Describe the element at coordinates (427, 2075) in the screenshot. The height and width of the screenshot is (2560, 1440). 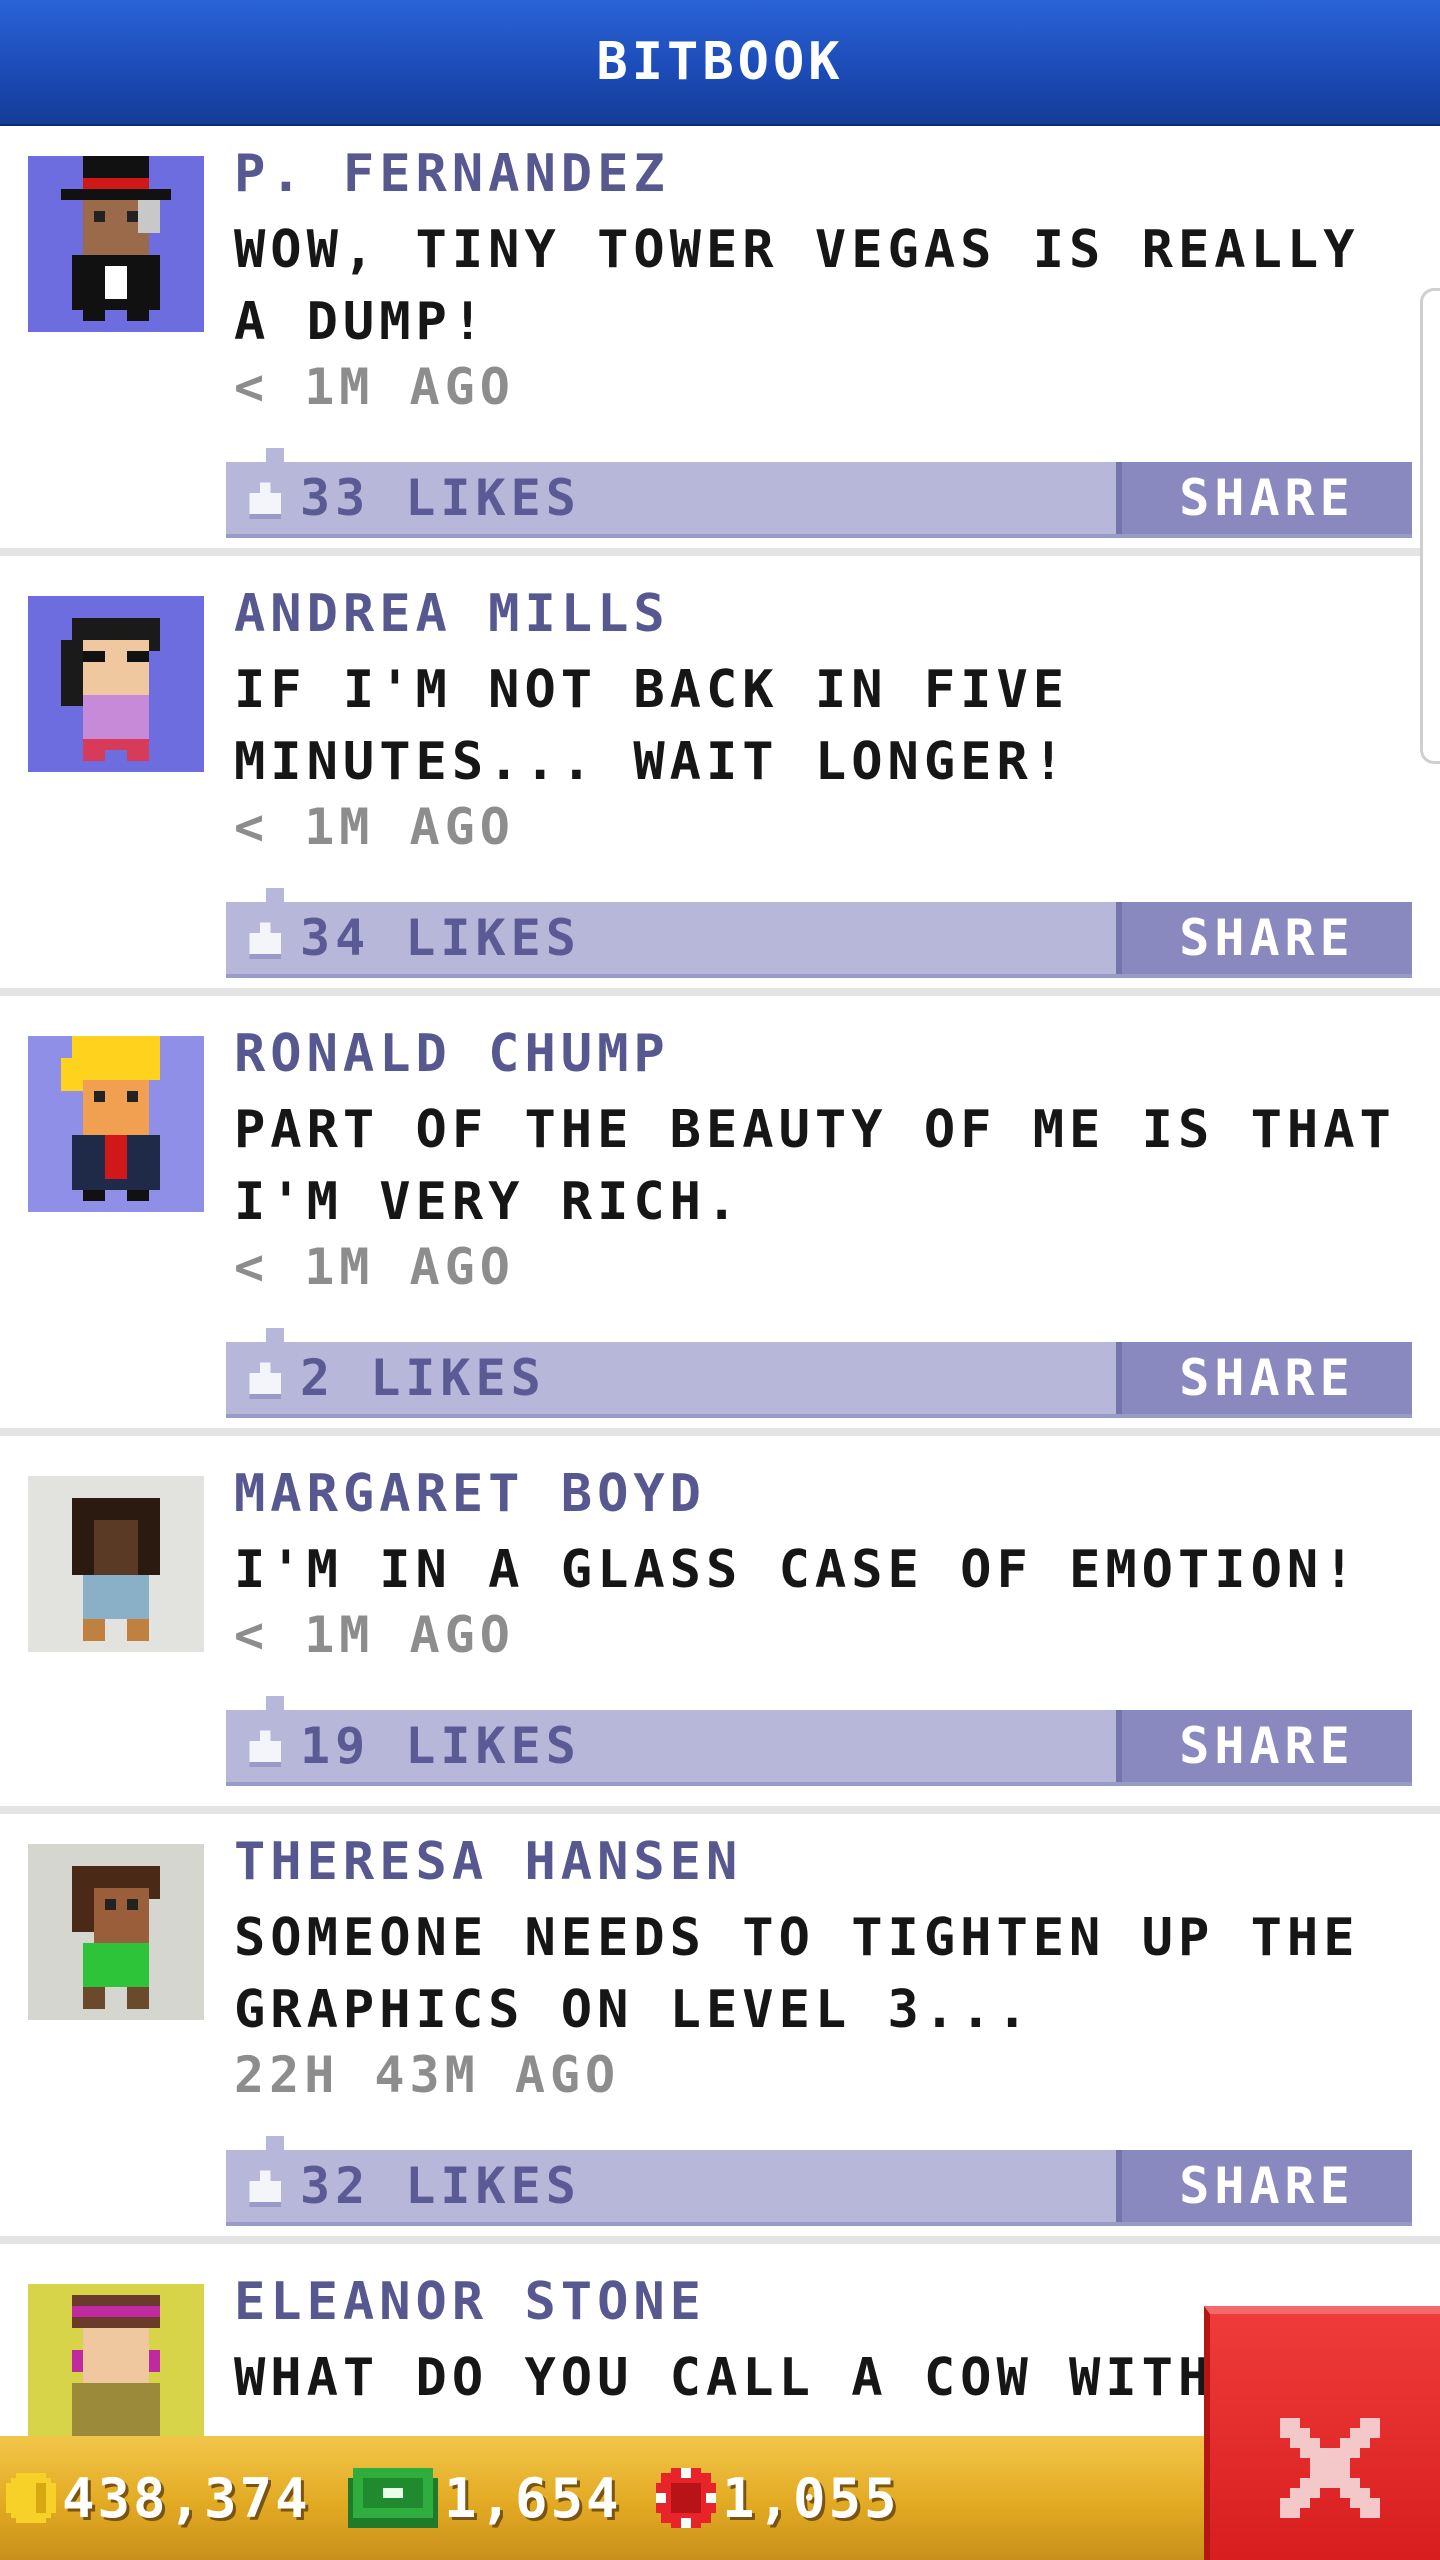
I see `post-time: 22H 43M AGO` at that location.